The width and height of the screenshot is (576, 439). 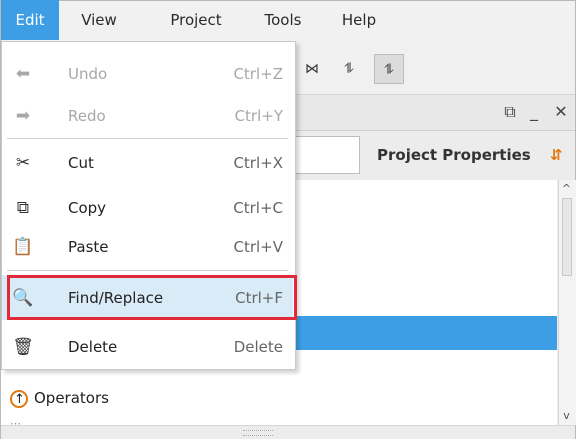 I want to click on menu-tools: Tools, so click(x=283, y=20).